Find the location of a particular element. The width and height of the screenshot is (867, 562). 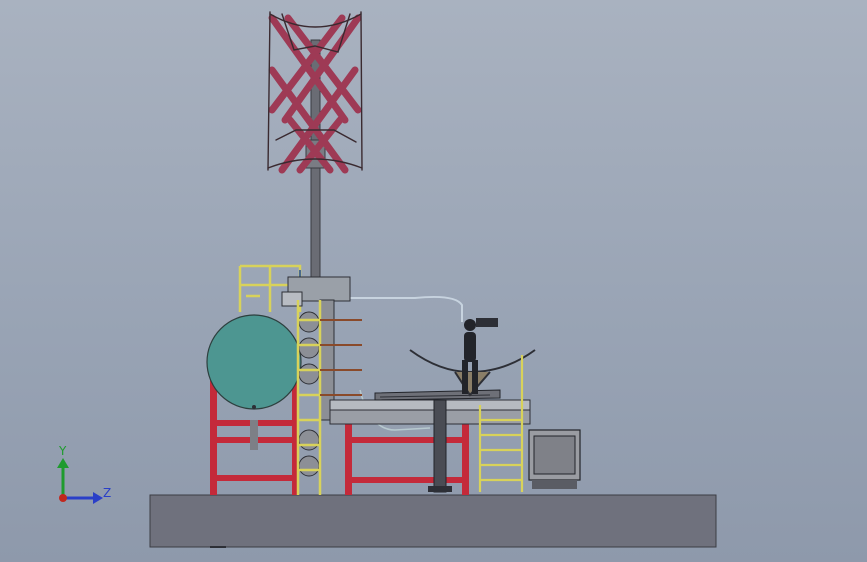

axis-y-label: Y is located at coordinates (62, 451).